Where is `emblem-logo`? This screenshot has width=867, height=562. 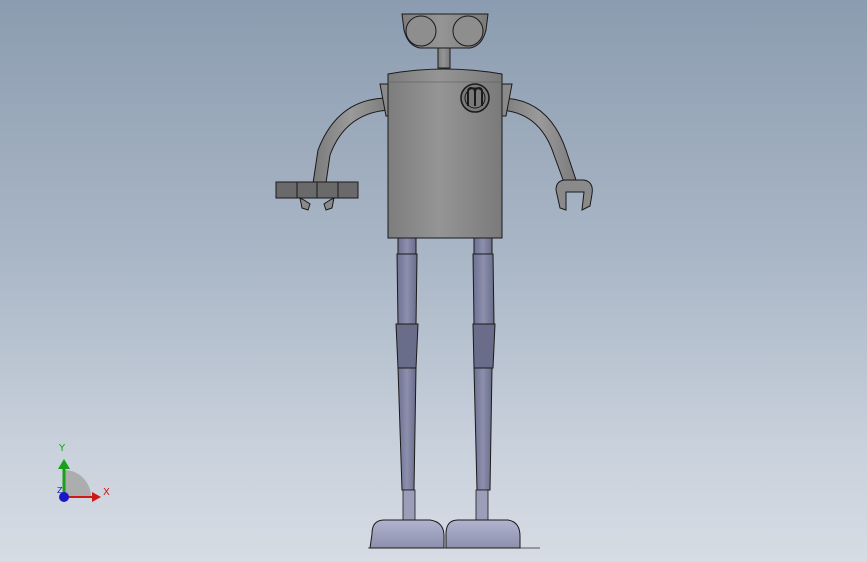 emblem-logo is located at coordinates (475, 98).